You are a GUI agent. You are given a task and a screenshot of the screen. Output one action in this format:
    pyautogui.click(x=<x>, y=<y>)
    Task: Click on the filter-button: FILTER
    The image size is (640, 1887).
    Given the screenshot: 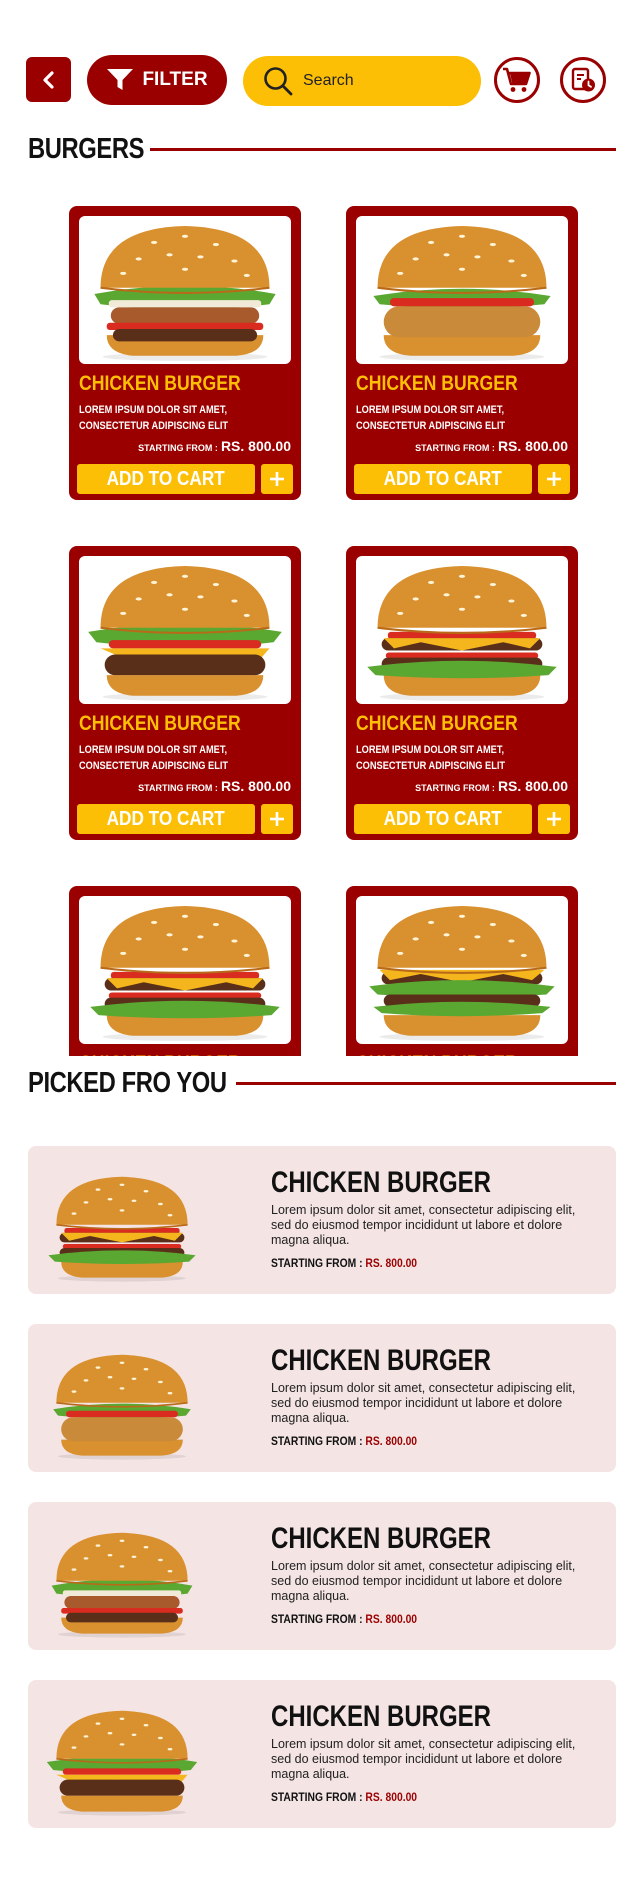 What is the action you would take?
    pyautogui.click(x=157, y=80)
    